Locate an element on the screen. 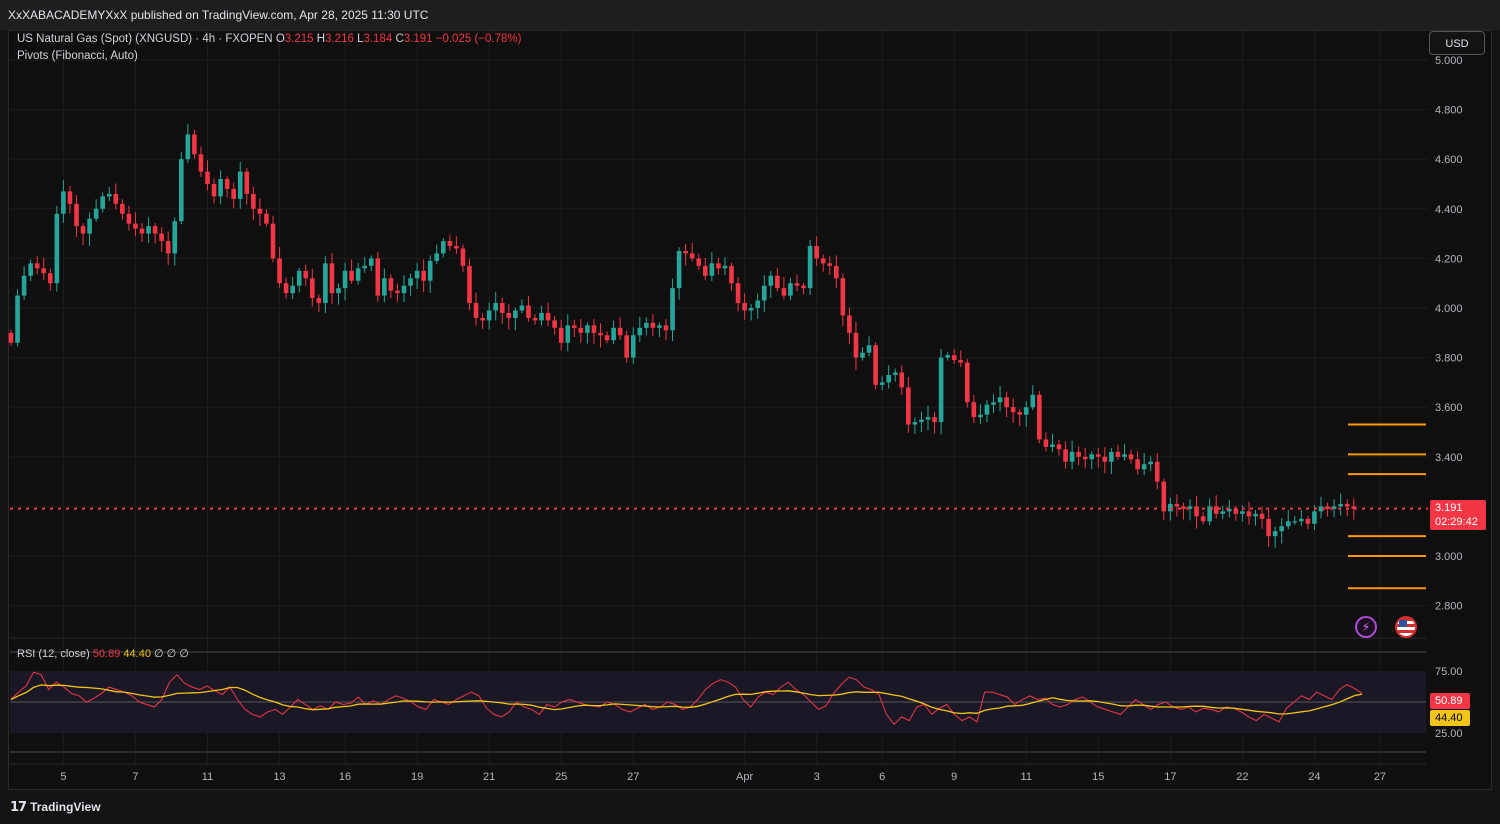 The image size is (1500, 824). us-flag-icon is located at coordinates (1406, 627).